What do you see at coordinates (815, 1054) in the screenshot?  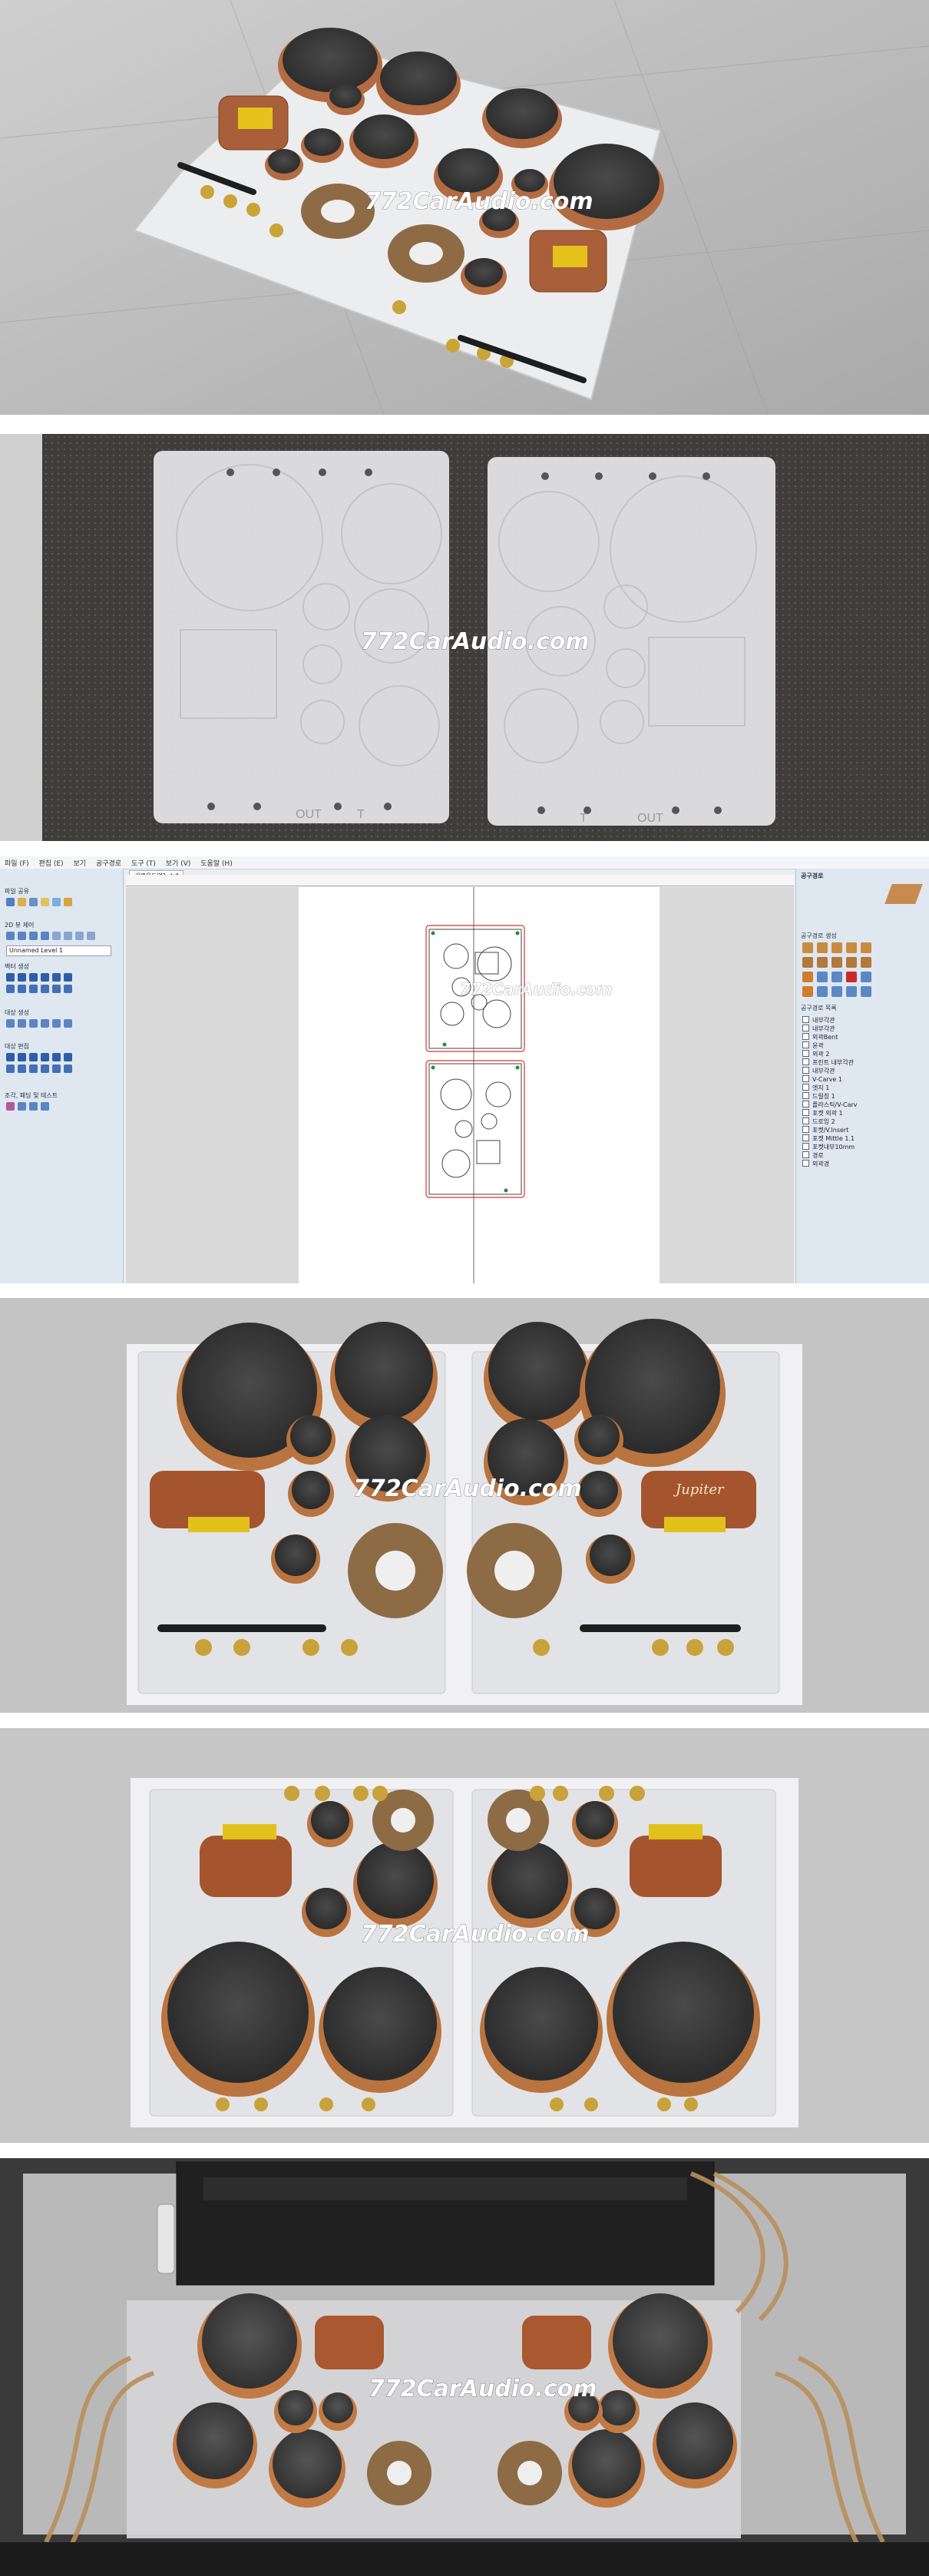 I see `toolpath-list-item: 외곽 2` at bounding box center [815, 1054].